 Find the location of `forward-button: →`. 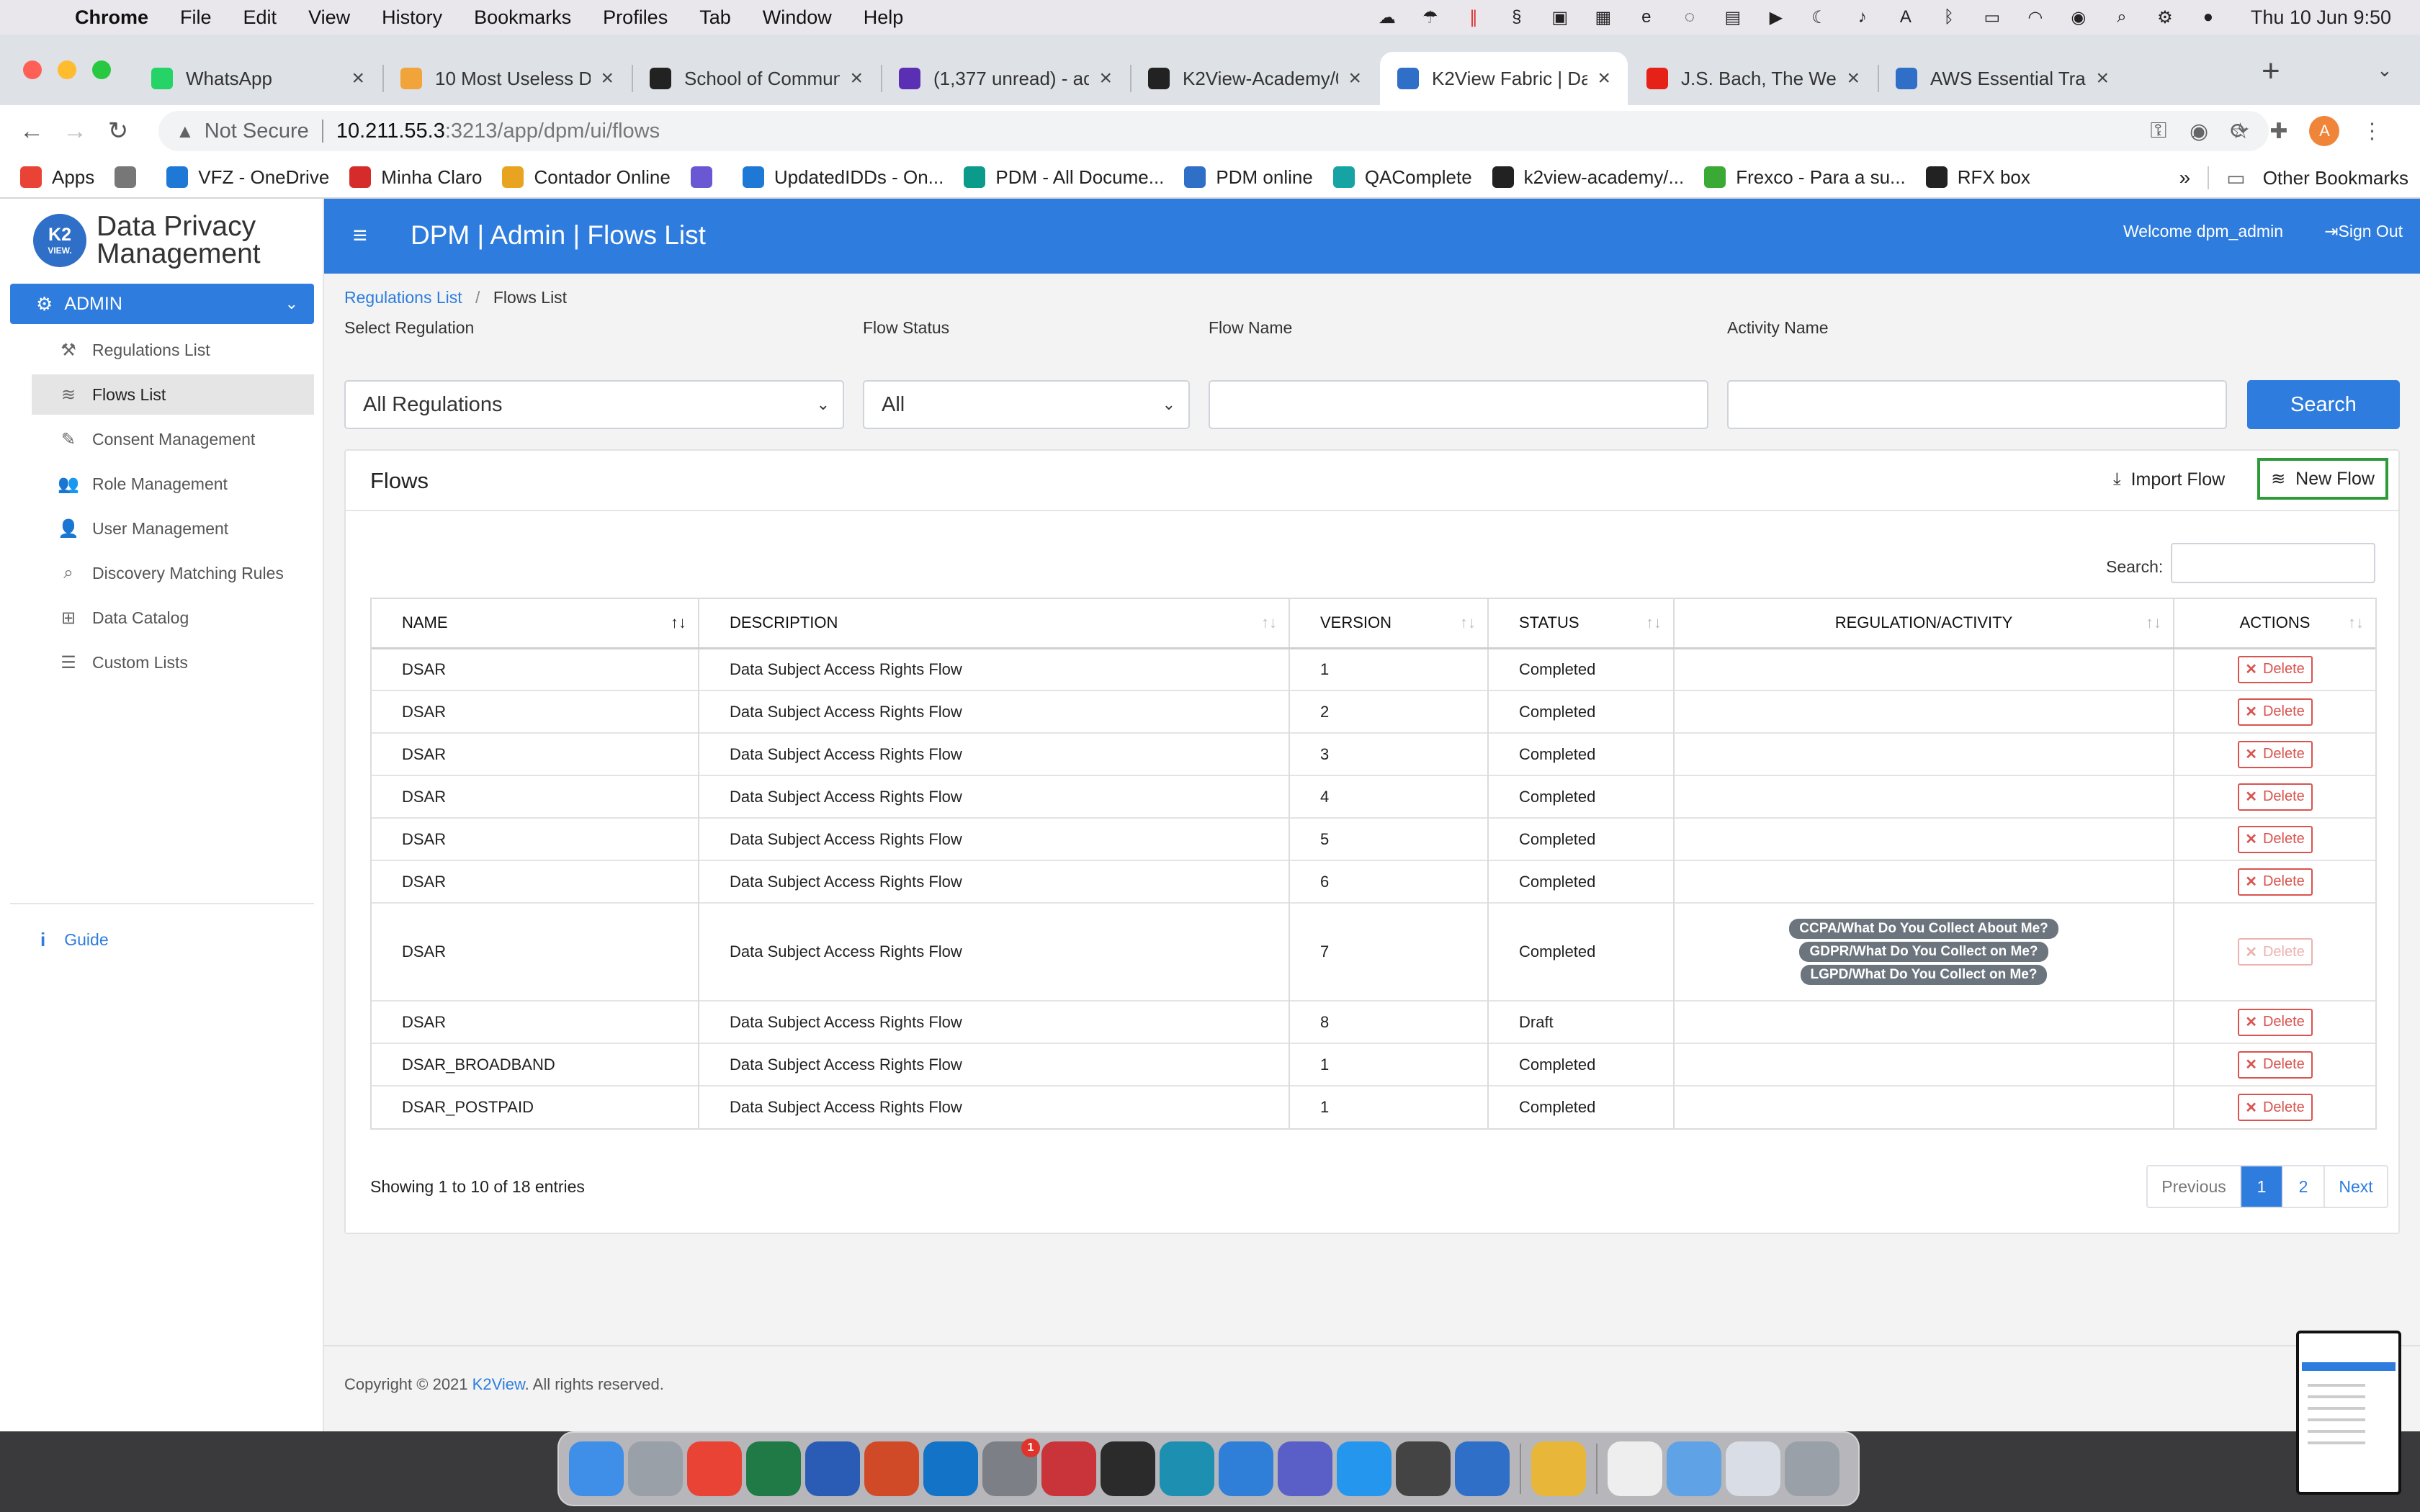

forward-button: → is located at coordinates (75, 131).